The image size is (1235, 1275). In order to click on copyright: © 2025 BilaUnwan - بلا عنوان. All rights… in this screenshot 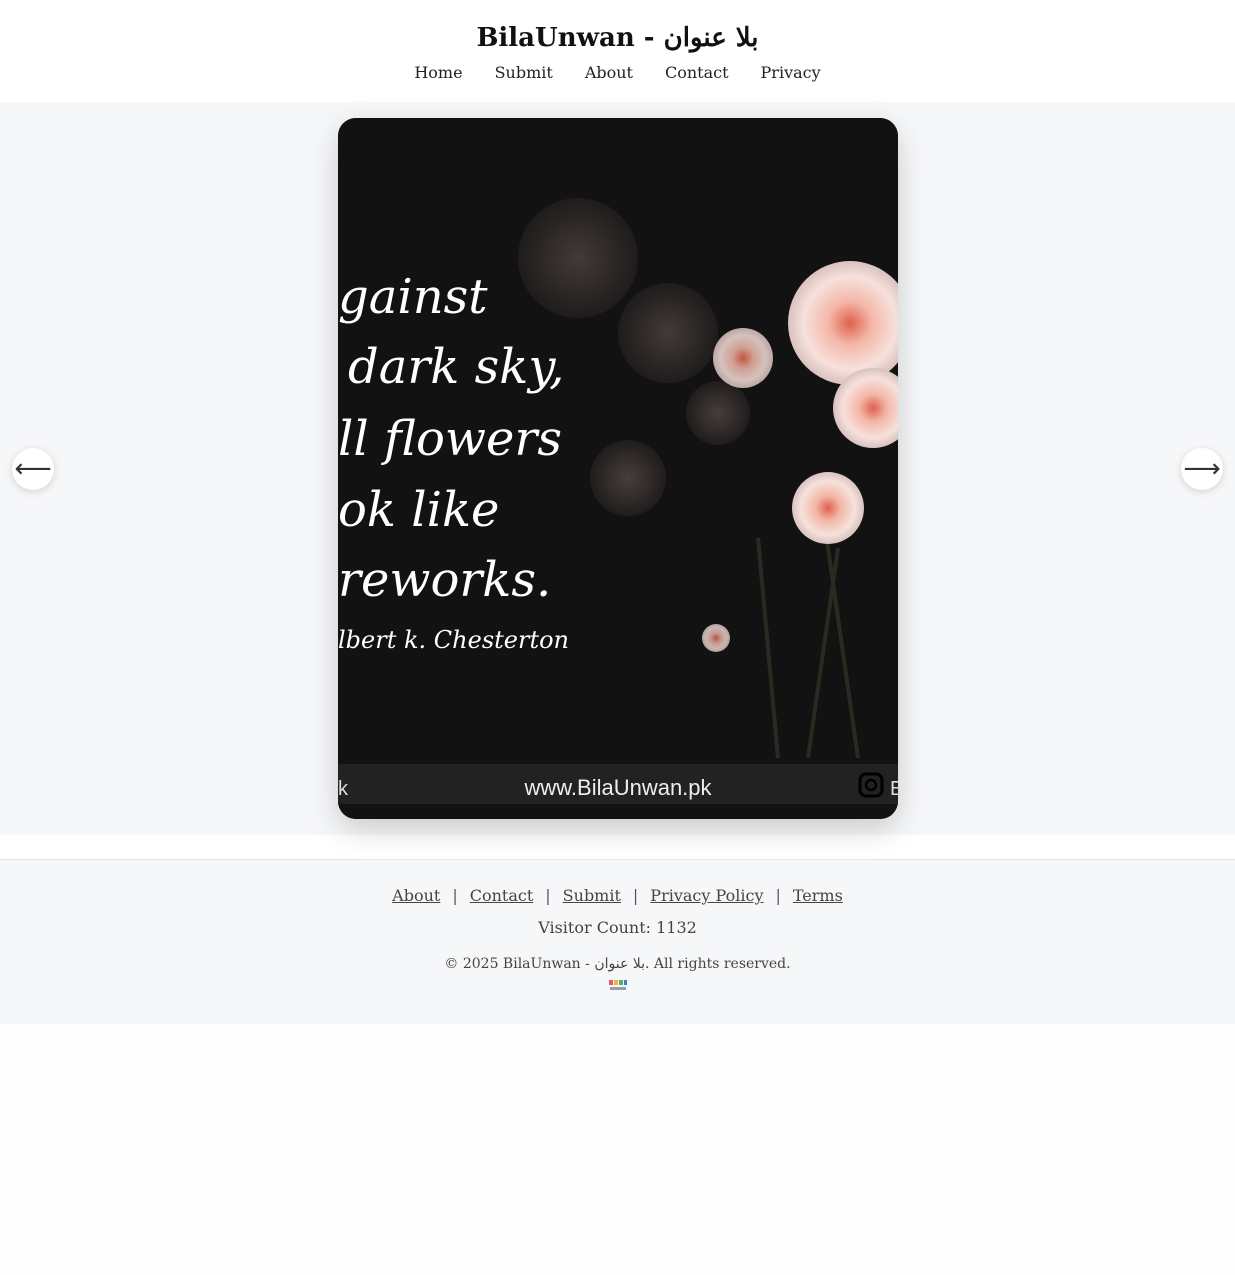, I will do `click(617, 964)`.